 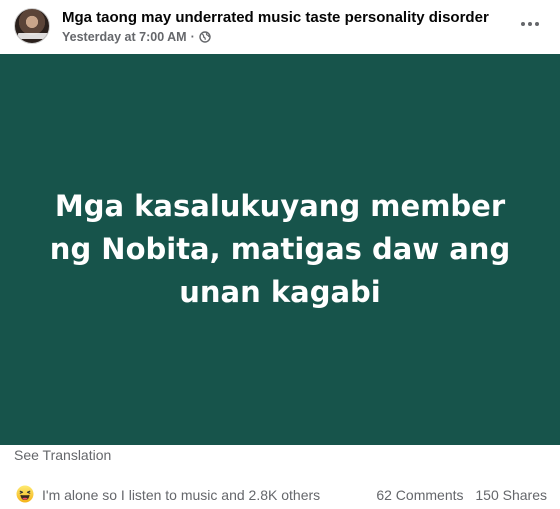 I want to click on engagement-counts: 62 Comments 150 Shares, so click(x=461, y=495).